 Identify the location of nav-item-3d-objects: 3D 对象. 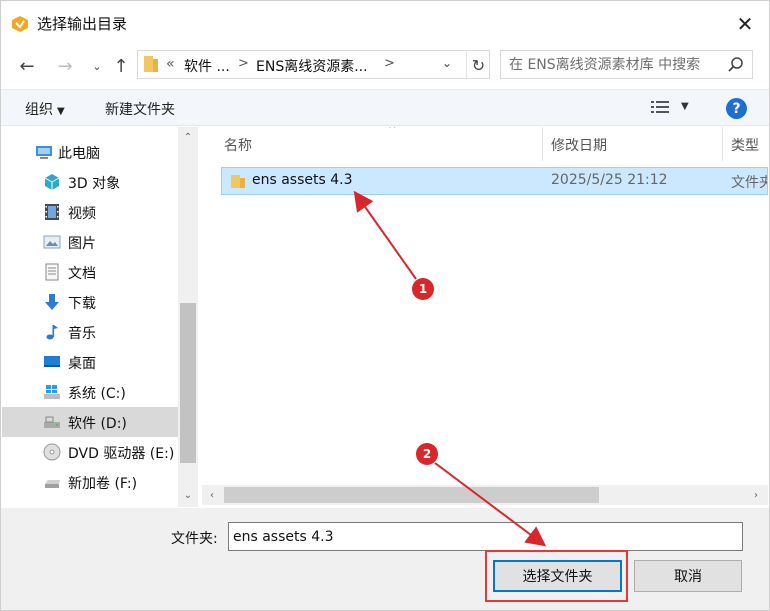
(90, 182).